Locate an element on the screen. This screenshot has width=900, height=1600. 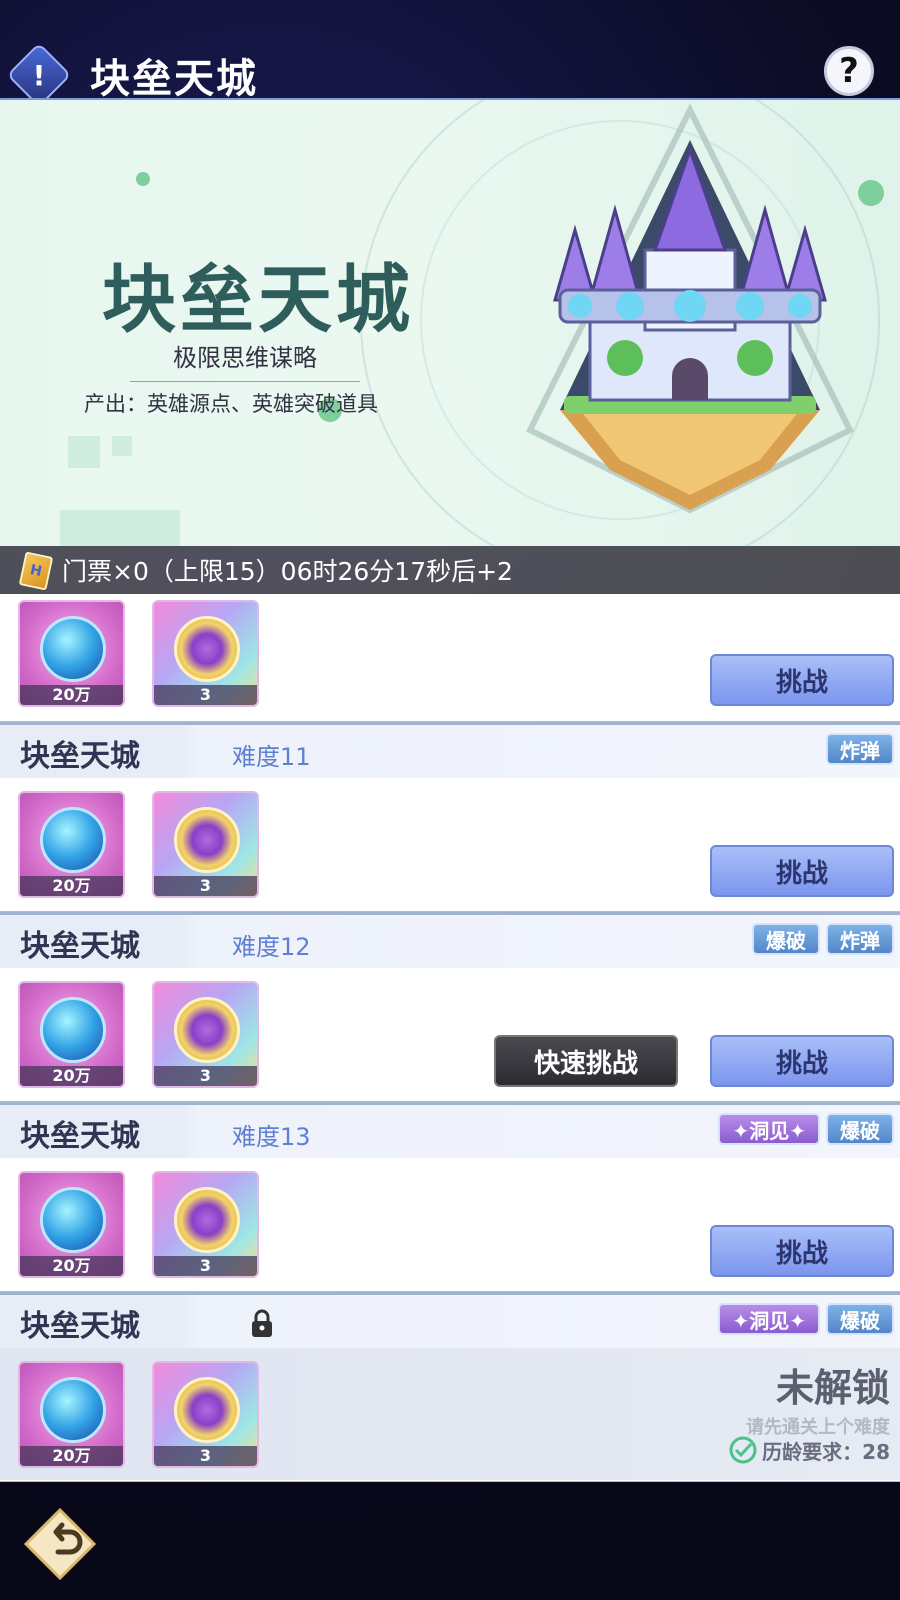
banner-subtitle: 极限思维谋略 is located at coordinates (245, 360).